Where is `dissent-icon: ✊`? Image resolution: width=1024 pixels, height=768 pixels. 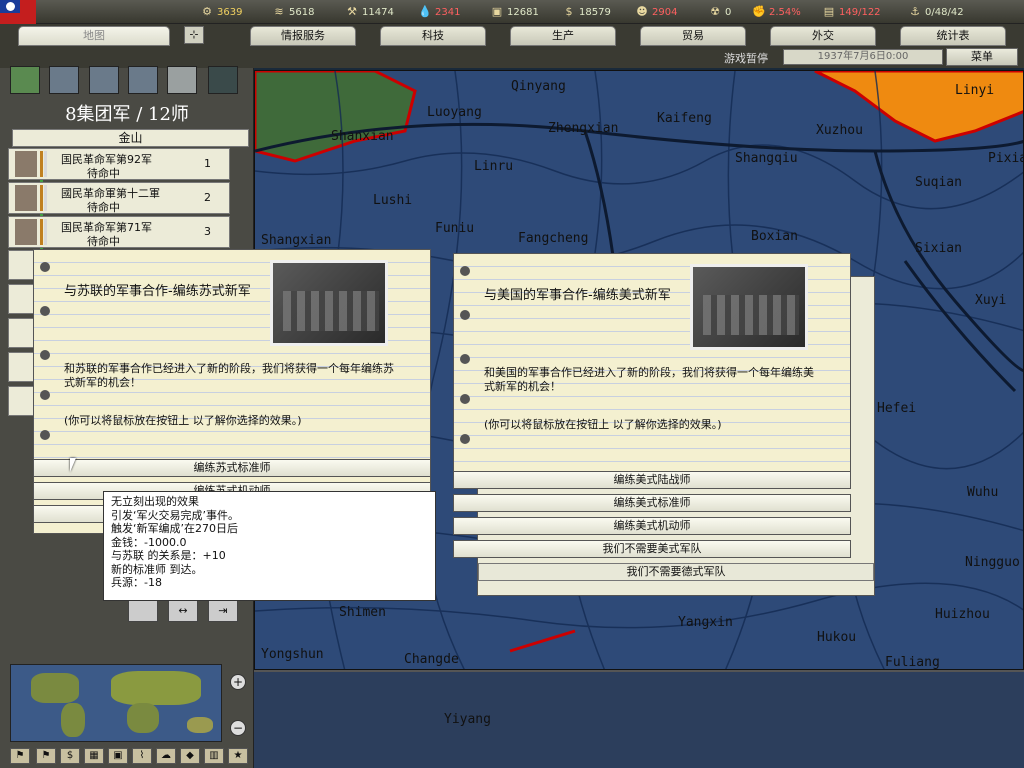
dissent-icon: ✊ is located at coordinates (759, 11).